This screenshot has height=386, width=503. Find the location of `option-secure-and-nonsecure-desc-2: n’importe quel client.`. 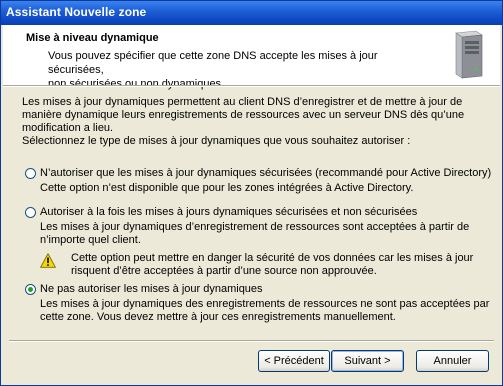

option-secure-and-nonsecure-desc-2: n’importe quel client. is located at coordinates (90, 240).